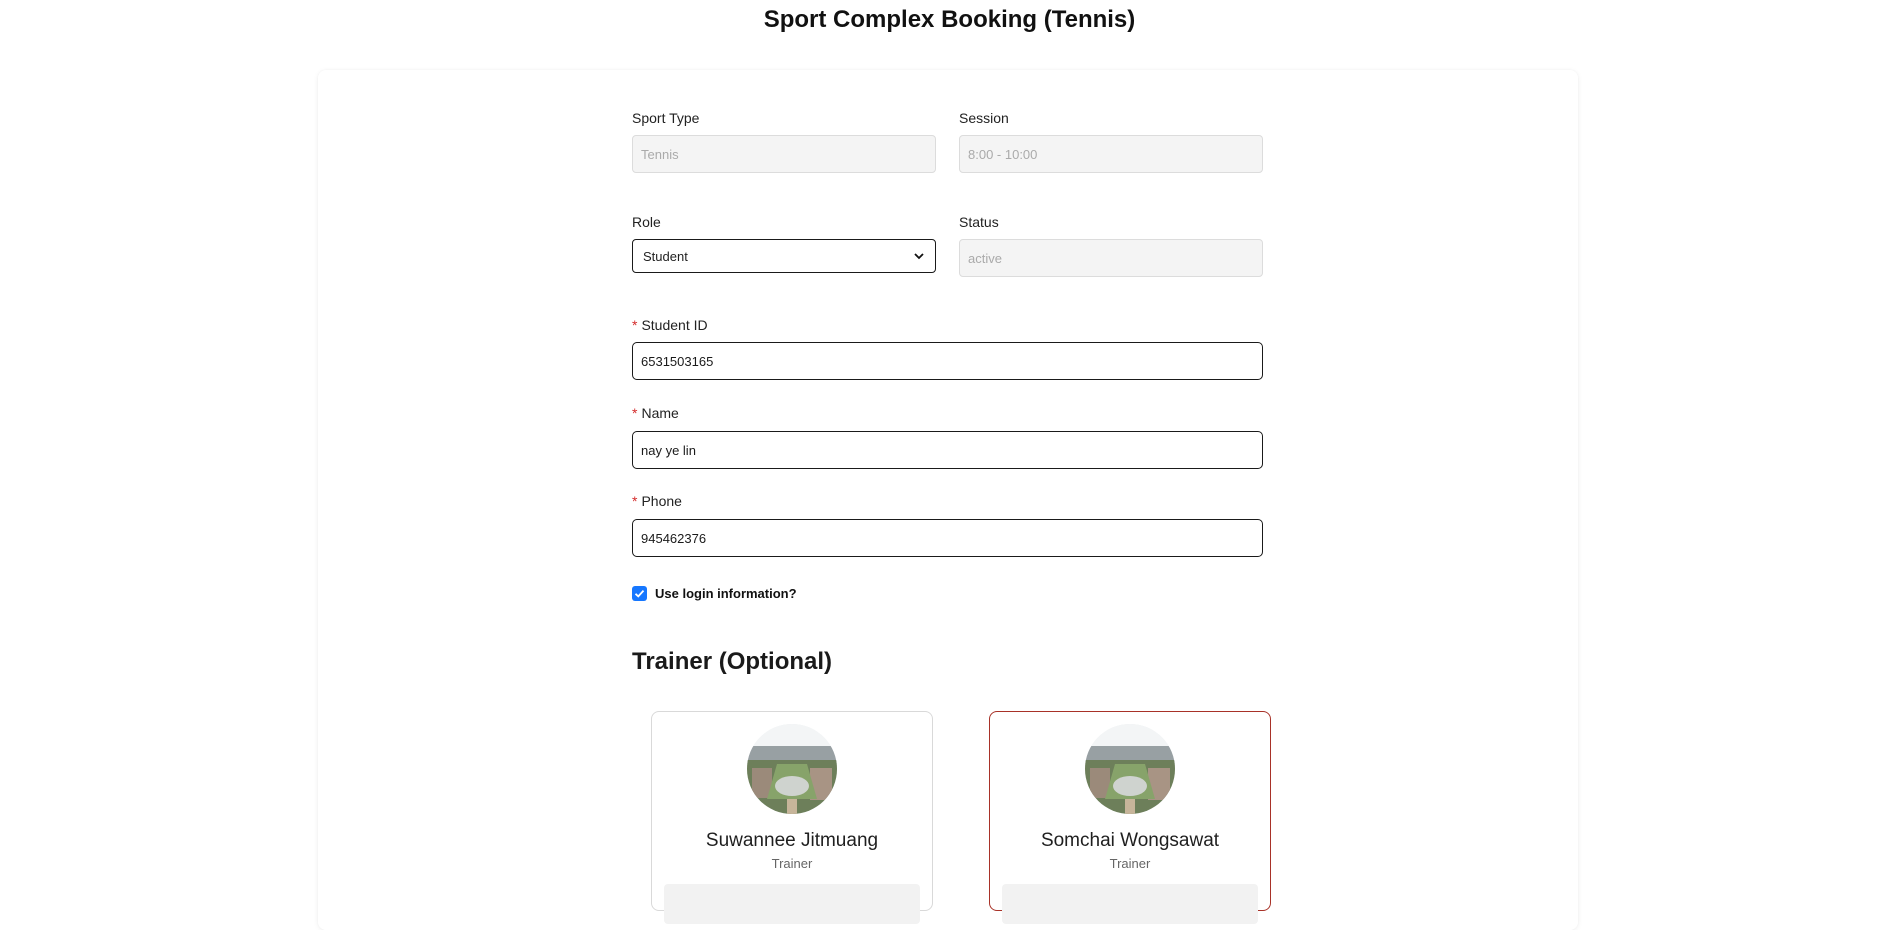  What do you see at coordinates (646, 222) in the screenshot?
I see `role-label: Role` at bounding box center [646, 222].